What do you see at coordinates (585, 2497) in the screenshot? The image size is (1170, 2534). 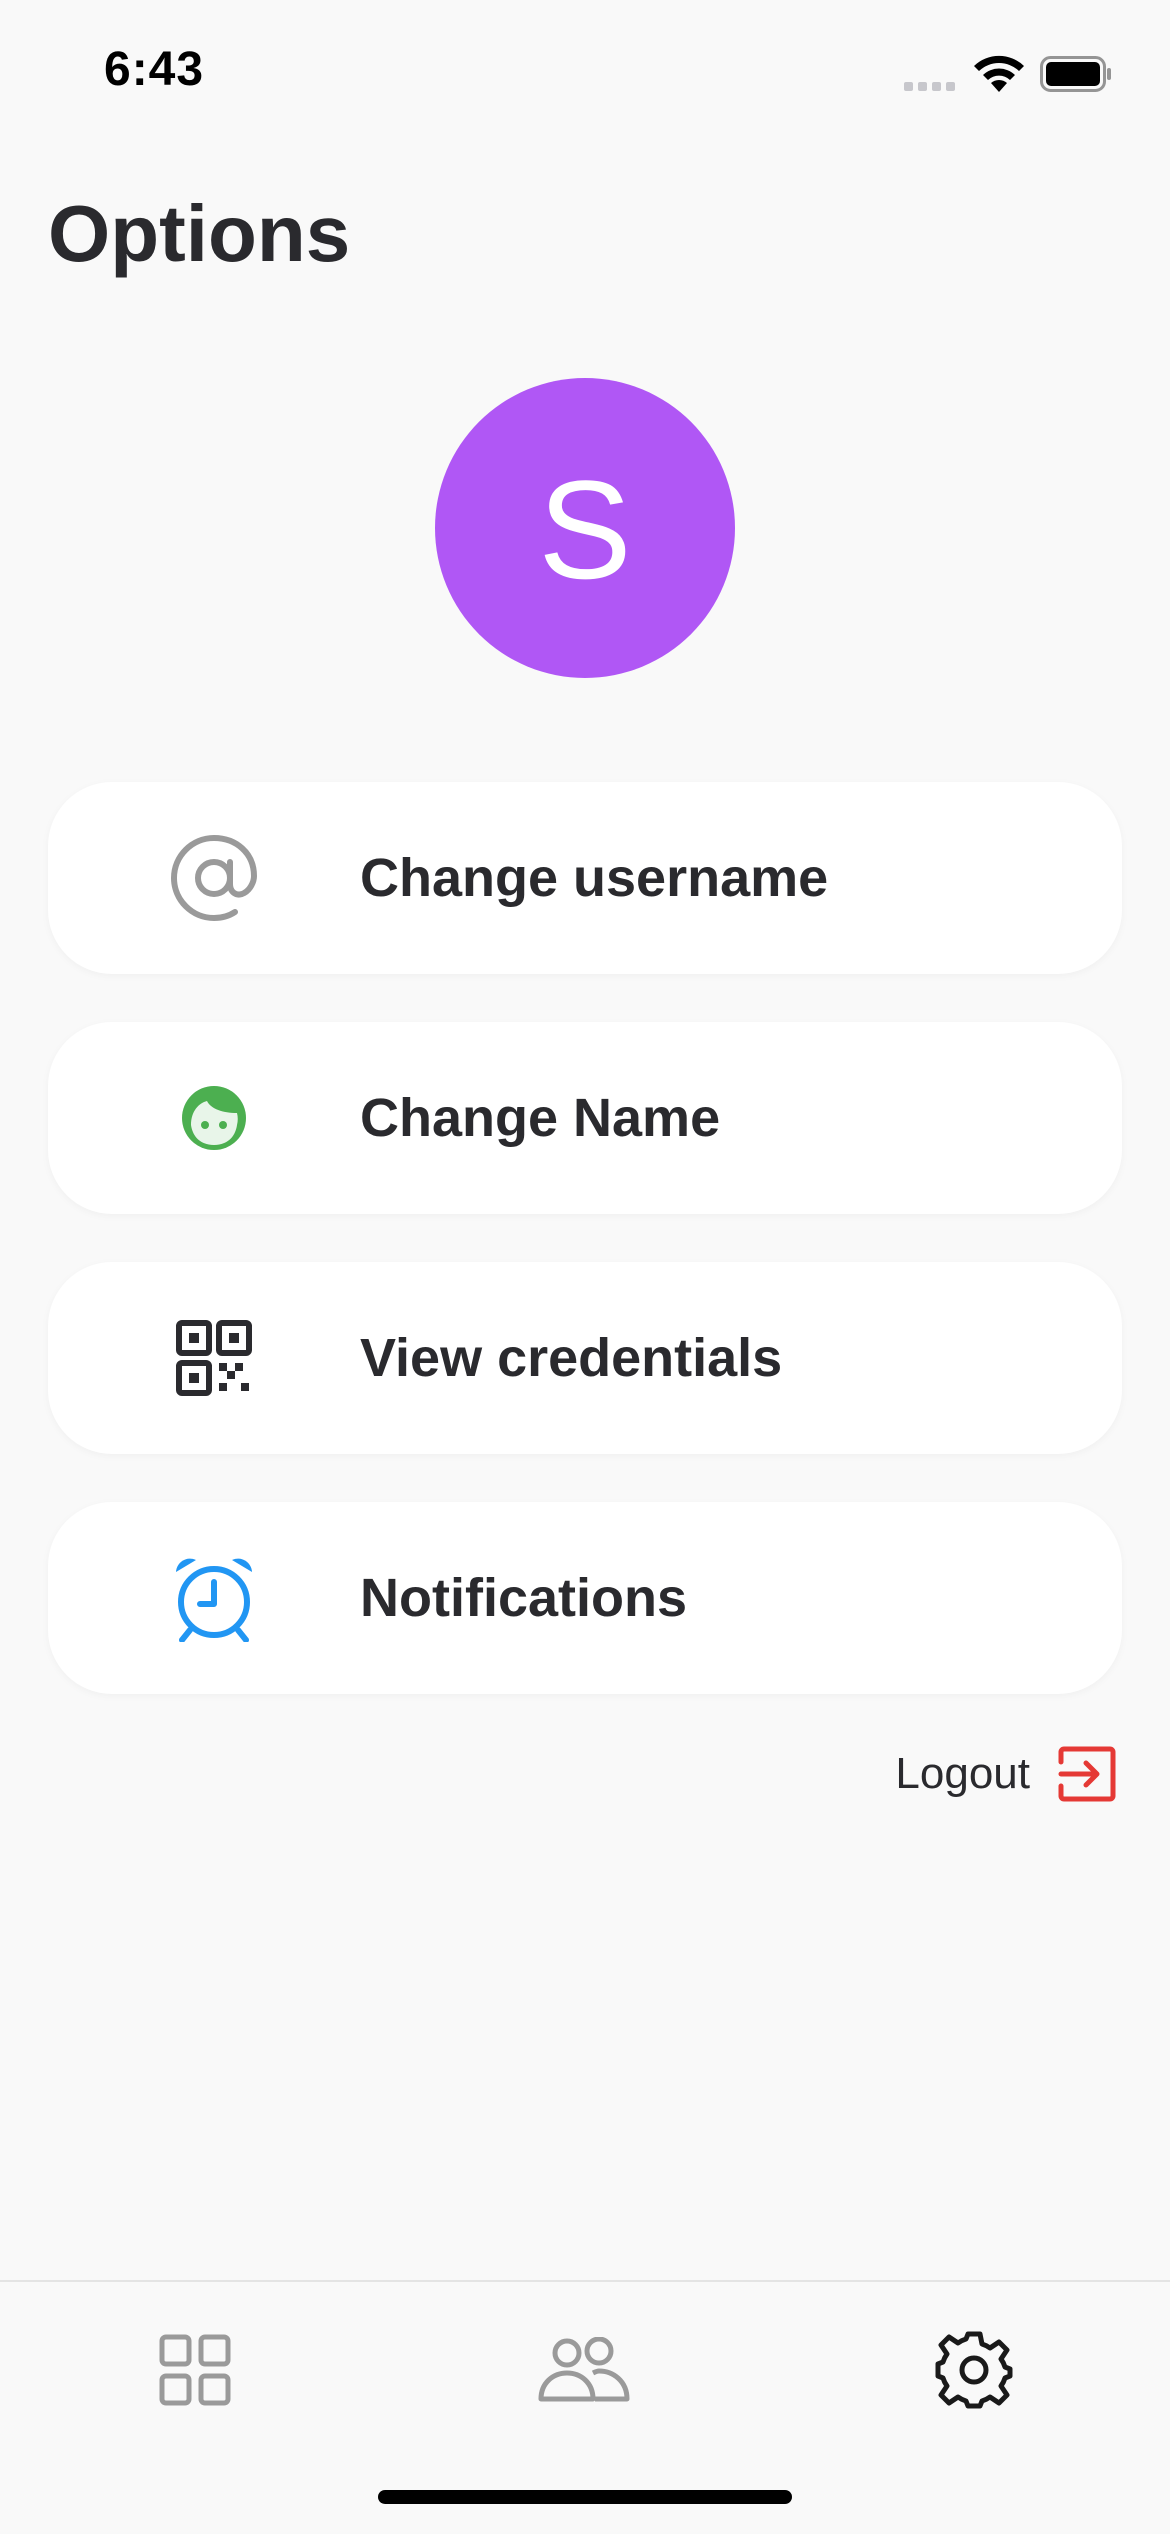 I see `home-indicator` at bounding box center [585, 2497].